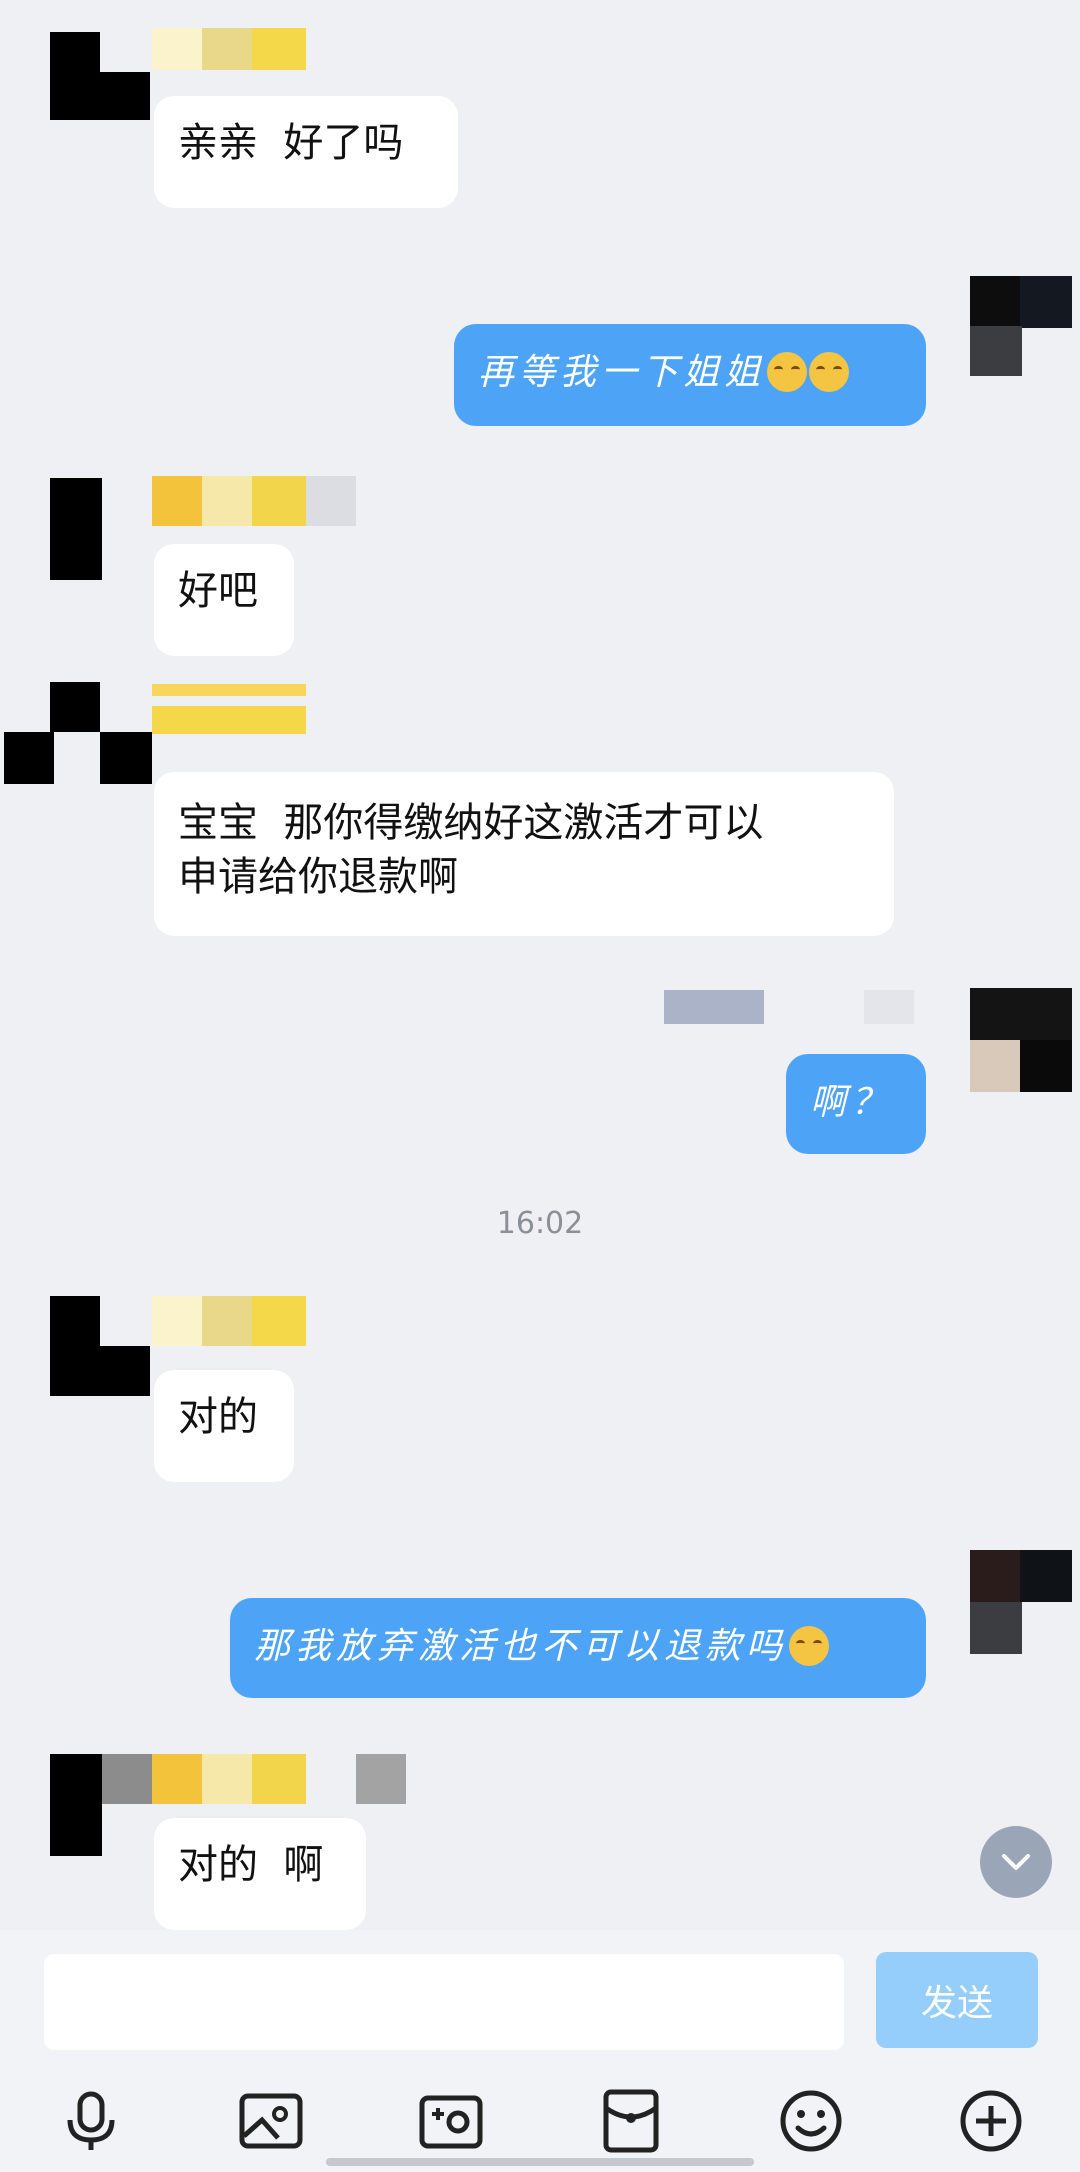 The image size is (1080, 2172). I want to click on toolbar, so click(540, 2121).